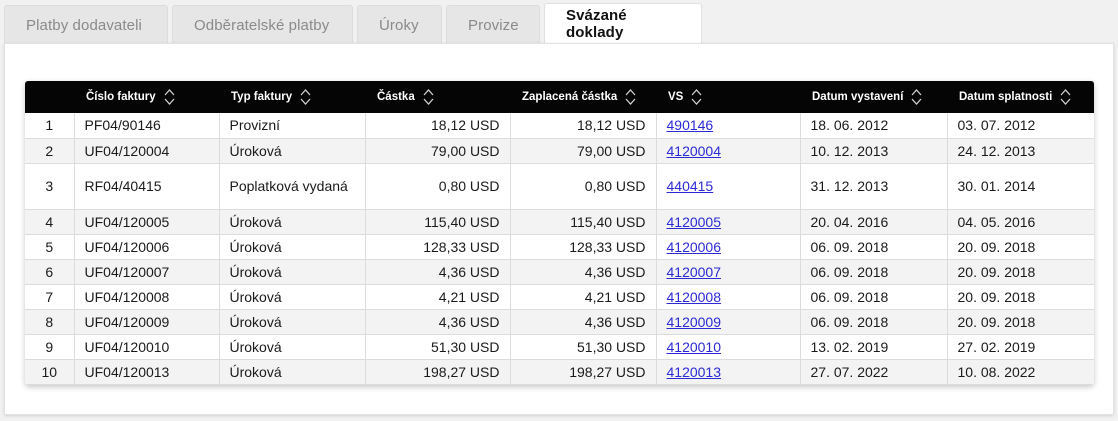 This screenshot has width=1118, height=421. I want to click on invoice-number-cell: RF04/40415, so click(147, 186).